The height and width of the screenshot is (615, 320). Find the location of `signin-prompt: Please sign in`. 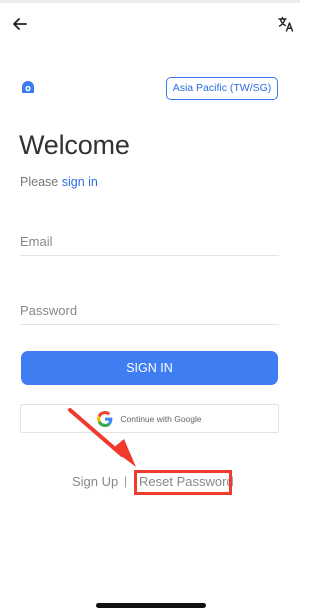

signin-prompt: Please sign in is located at coordinates (59, 182).